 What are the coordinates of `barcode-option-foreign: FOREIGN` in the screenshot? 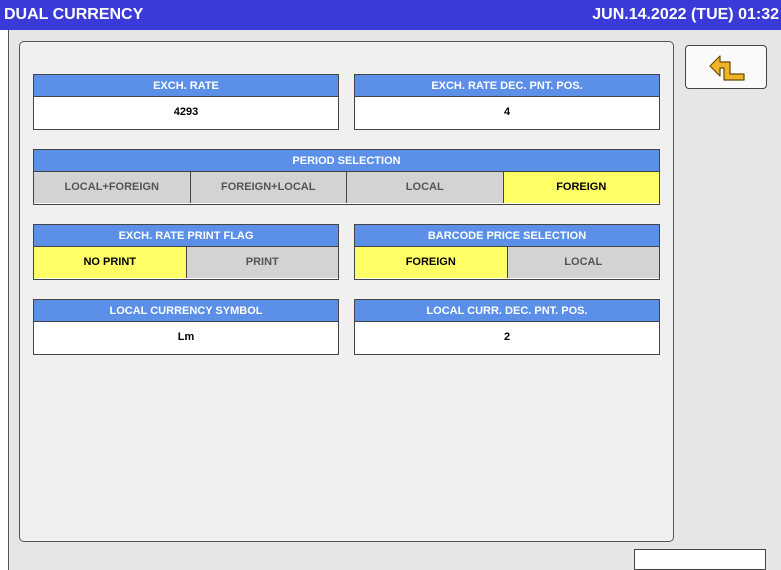 It's located at (431, 262).